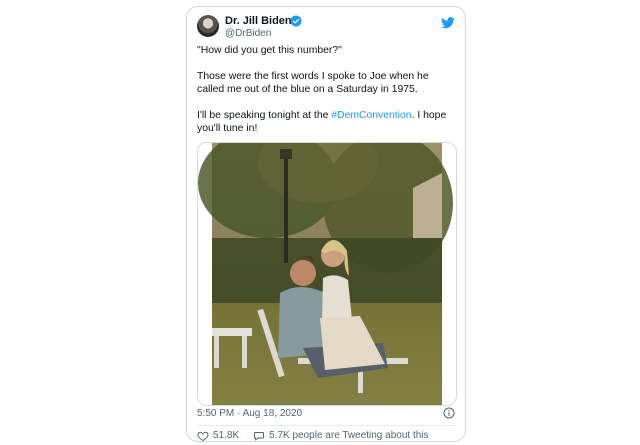 This screenshot has height=445, width=640. I want to click on like-count: 51.8K, so click(226, 435).